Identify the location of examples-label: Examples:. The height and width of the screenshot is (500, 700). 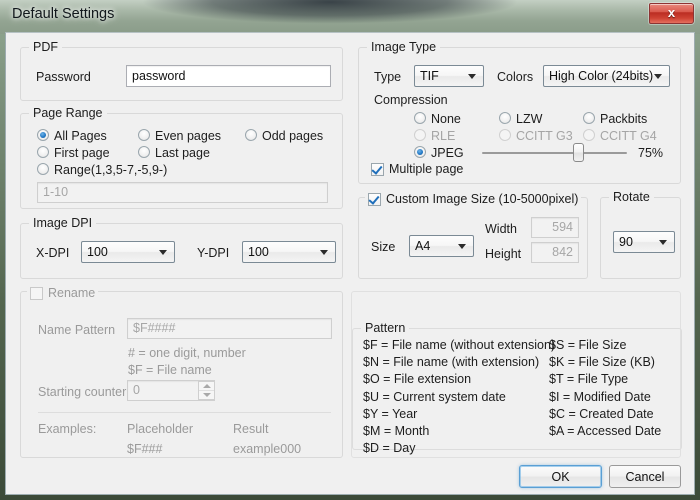
(67, 429).